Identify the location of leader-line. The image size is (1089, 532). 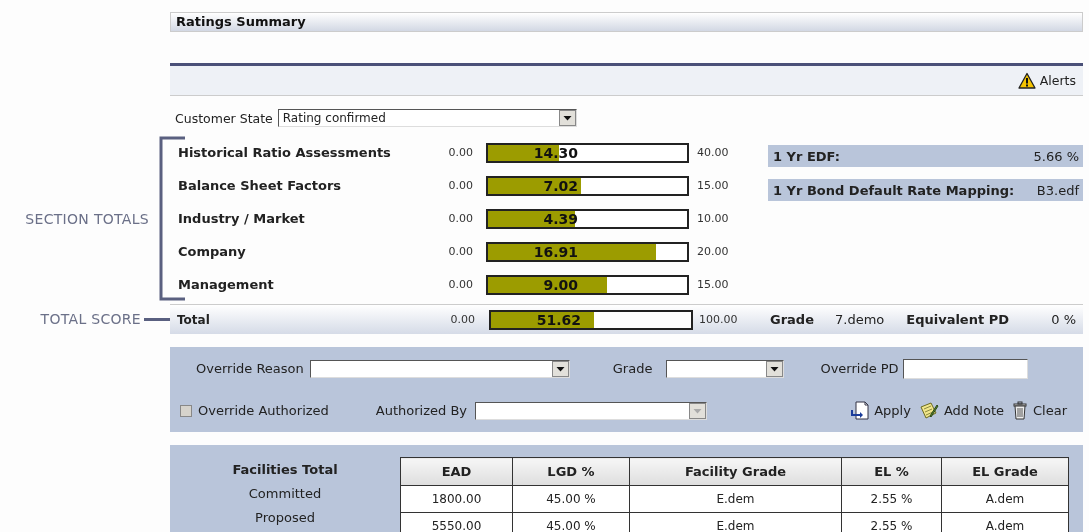
(155, 319).